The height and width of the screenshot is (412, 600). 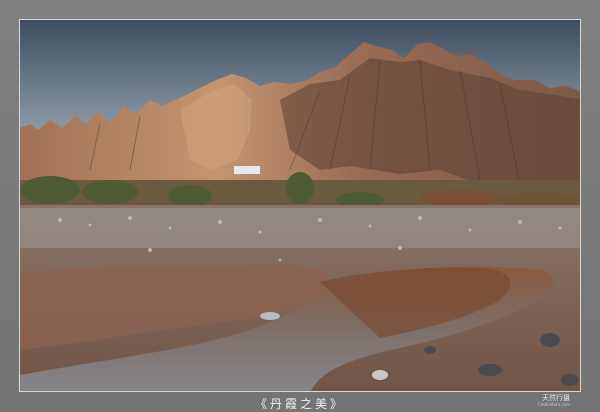 I want to click on signature-name: 天然行摄, so click(x=556, y=398).